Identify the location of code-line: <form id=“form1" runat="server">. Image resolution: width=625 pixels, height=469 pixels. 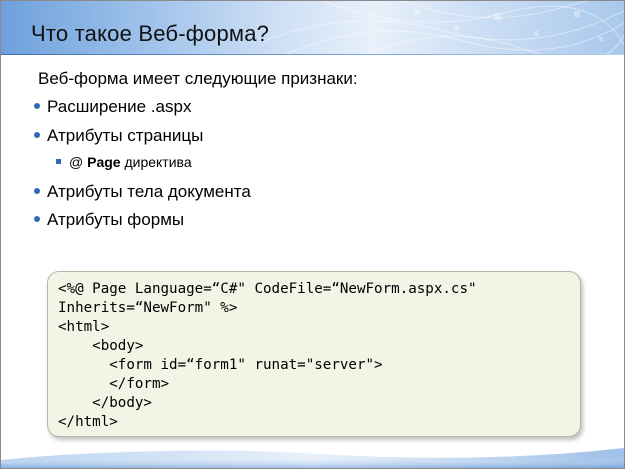
(220, 365).